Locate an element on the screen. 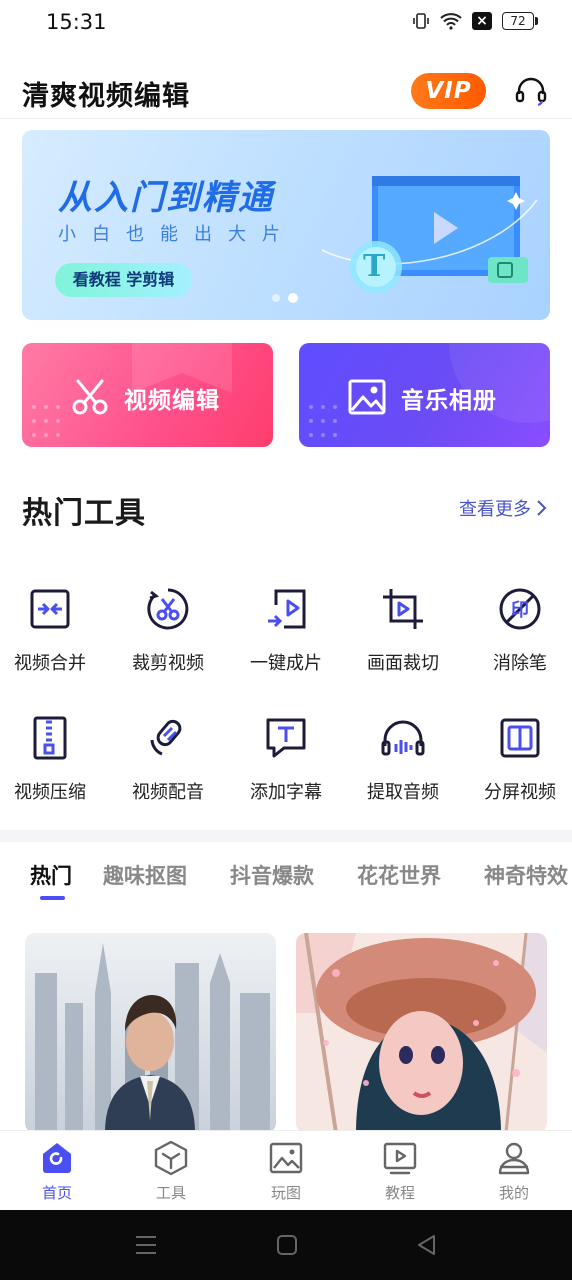  nav-profile: 我的 is located at coordinates (514, 1171).